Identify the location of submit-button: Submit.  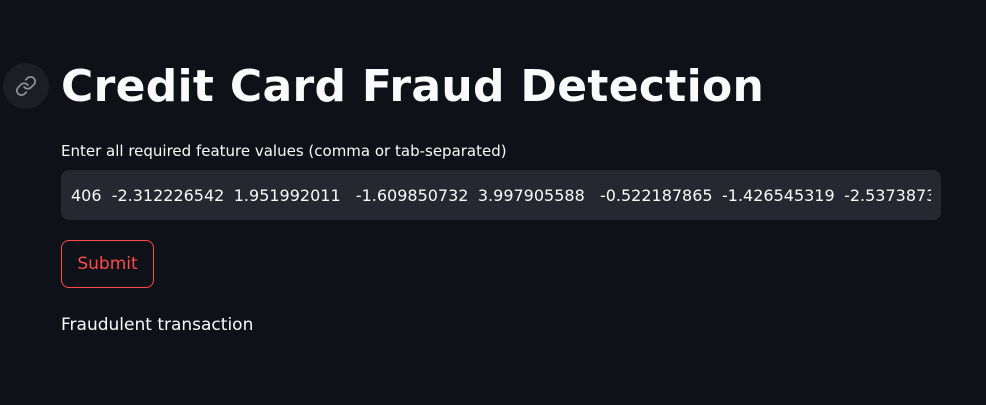
(107, 264).